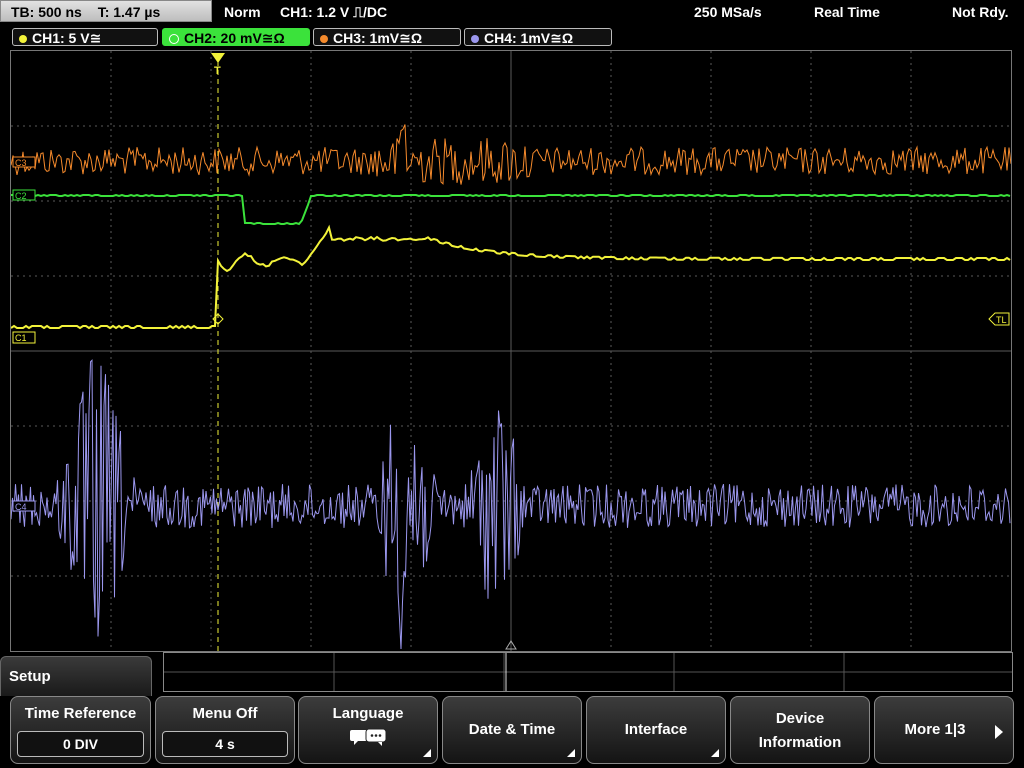  What do you see at coordinates (76, 676) in the screenshot?
I see `menu-title: Setup` at bounding box center [76, 676].